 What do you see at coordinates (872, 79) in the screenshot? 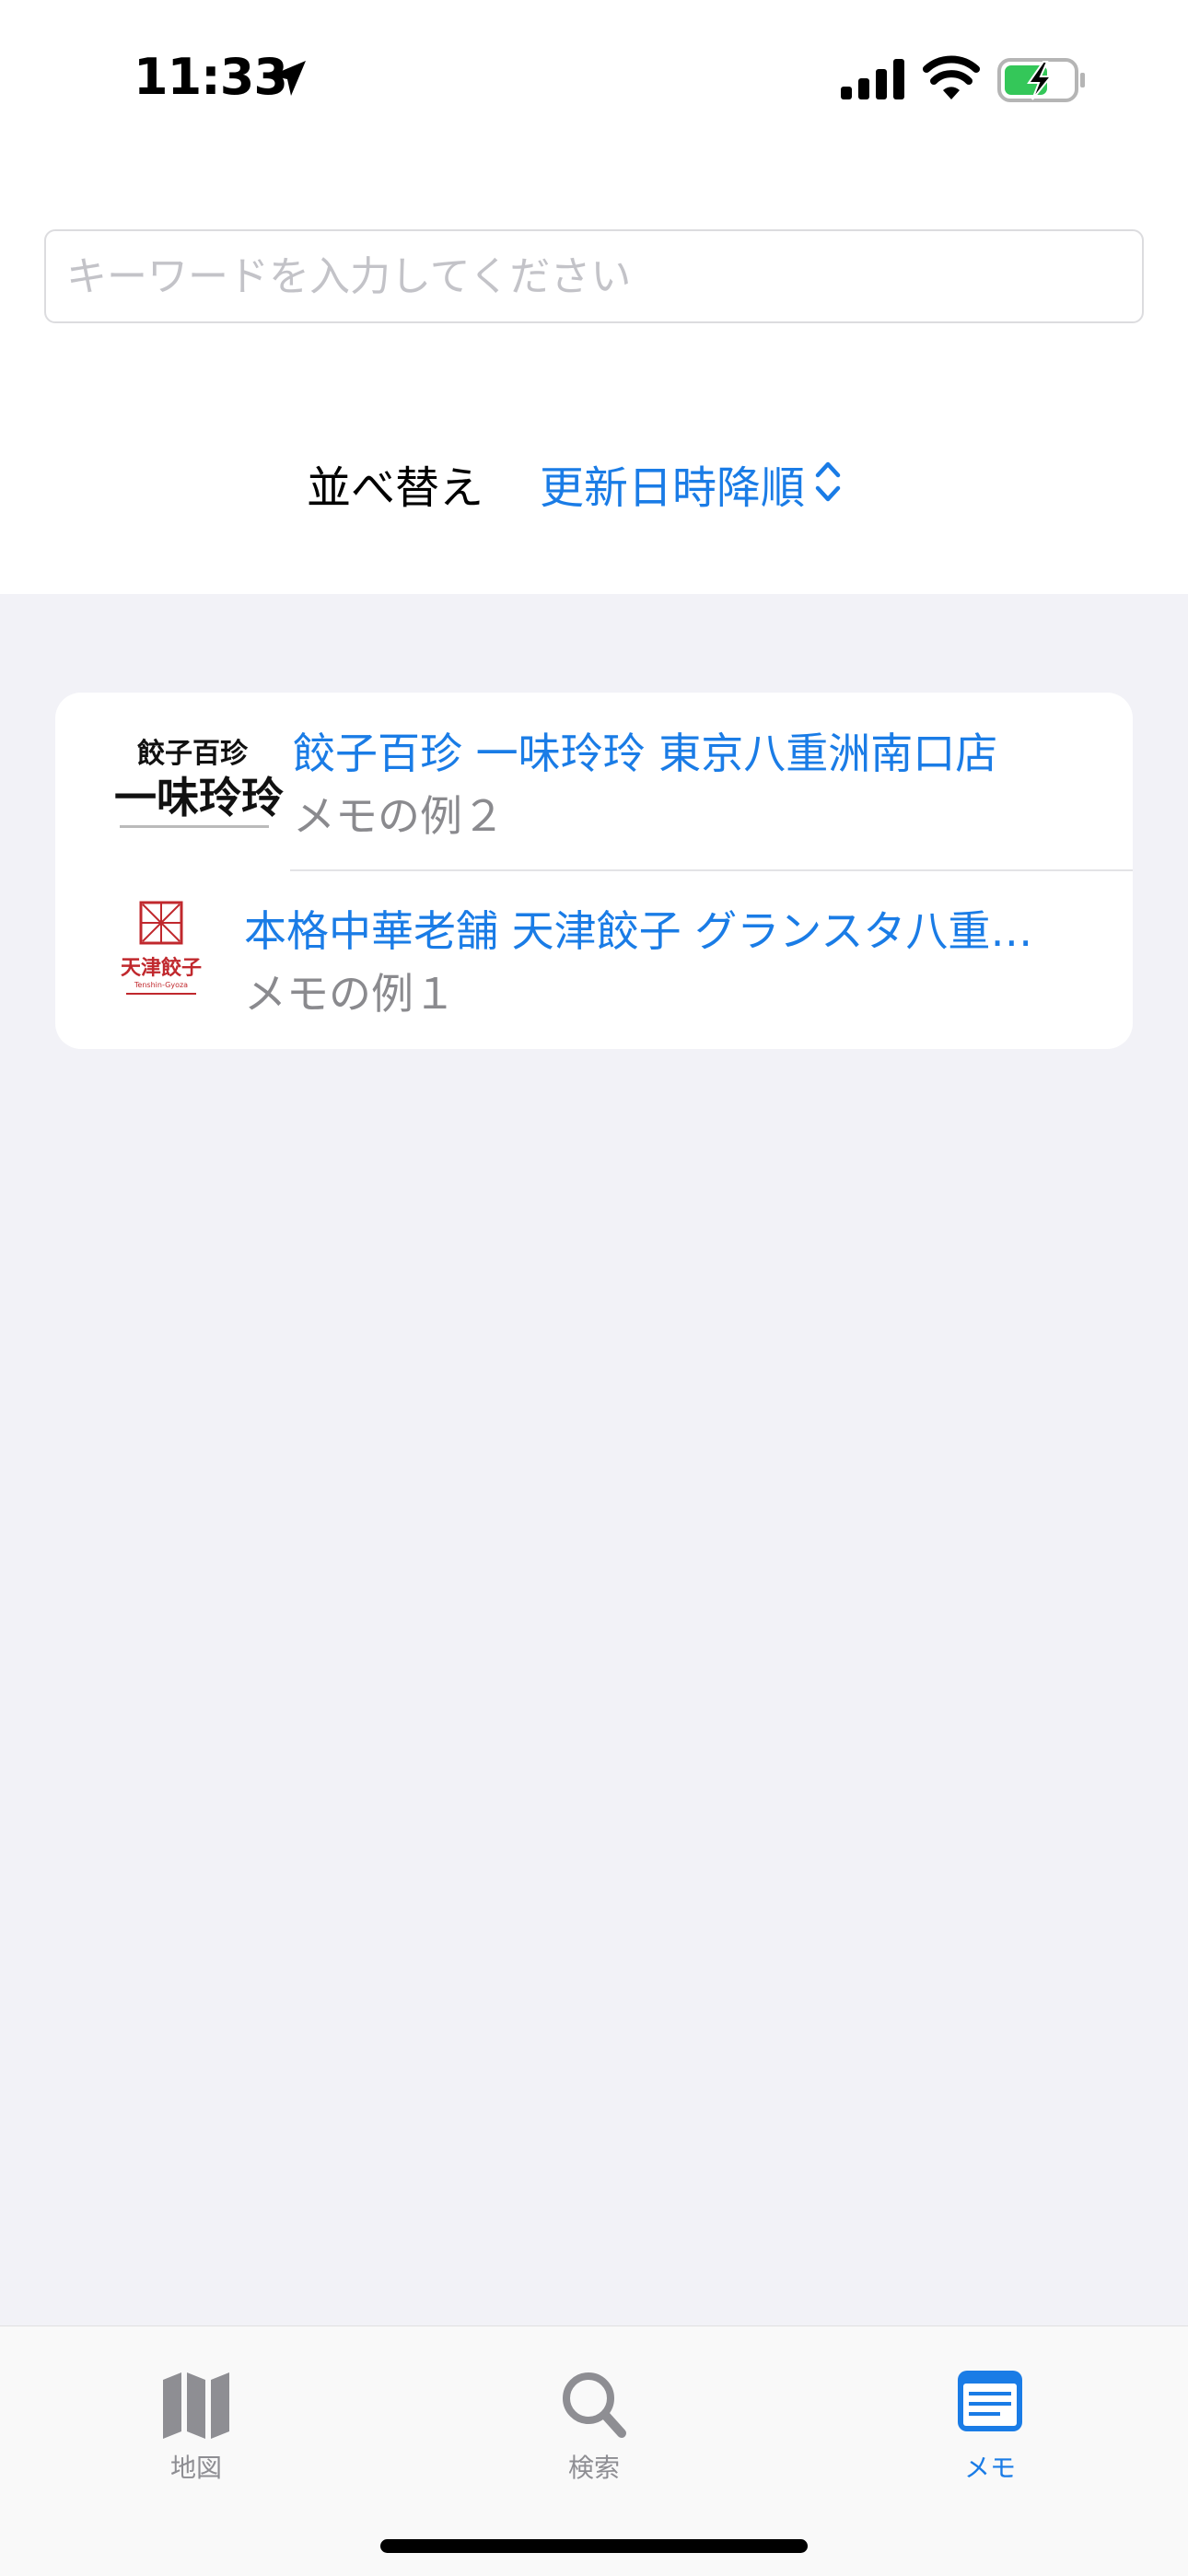
I see `cellular-signal-icon` at bounding box center [872, 79].